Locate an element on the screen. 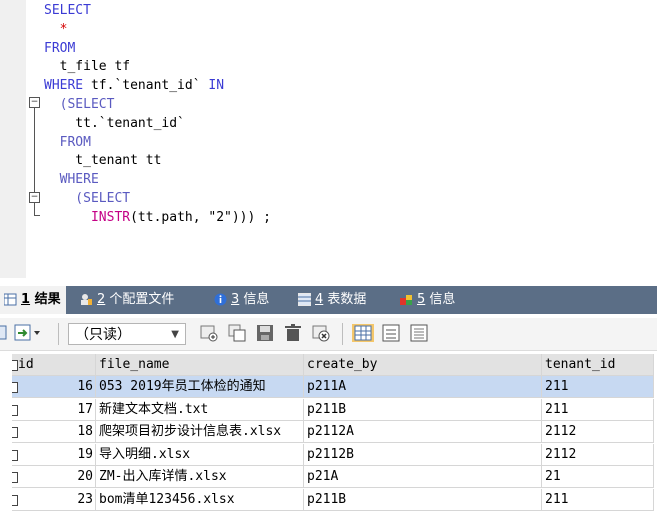 This screenshot has height=516, width=657. code-token: tt.`tenant_id` is located at coordinates (114, 123).